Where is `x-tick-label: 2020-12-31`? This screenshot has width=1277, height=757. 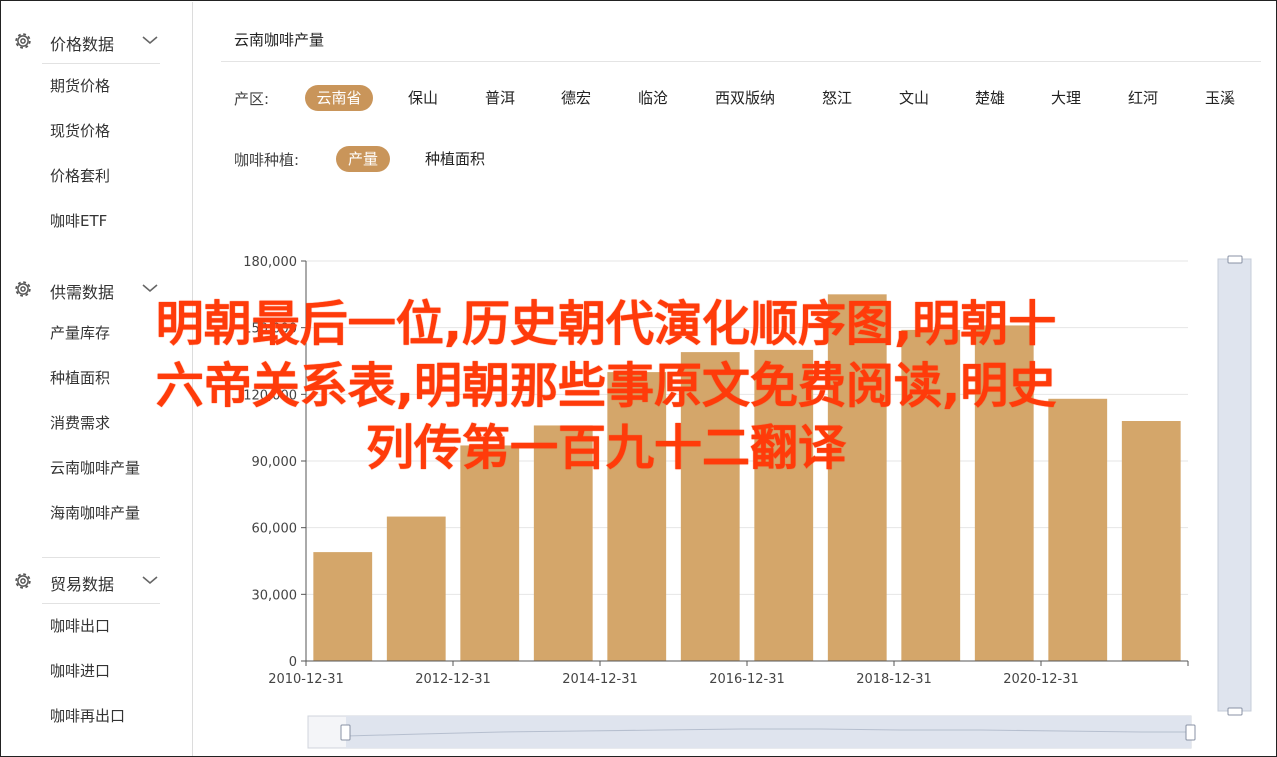
x-tick-label: 2020-12-31 is located at coordinates (1041, 679).